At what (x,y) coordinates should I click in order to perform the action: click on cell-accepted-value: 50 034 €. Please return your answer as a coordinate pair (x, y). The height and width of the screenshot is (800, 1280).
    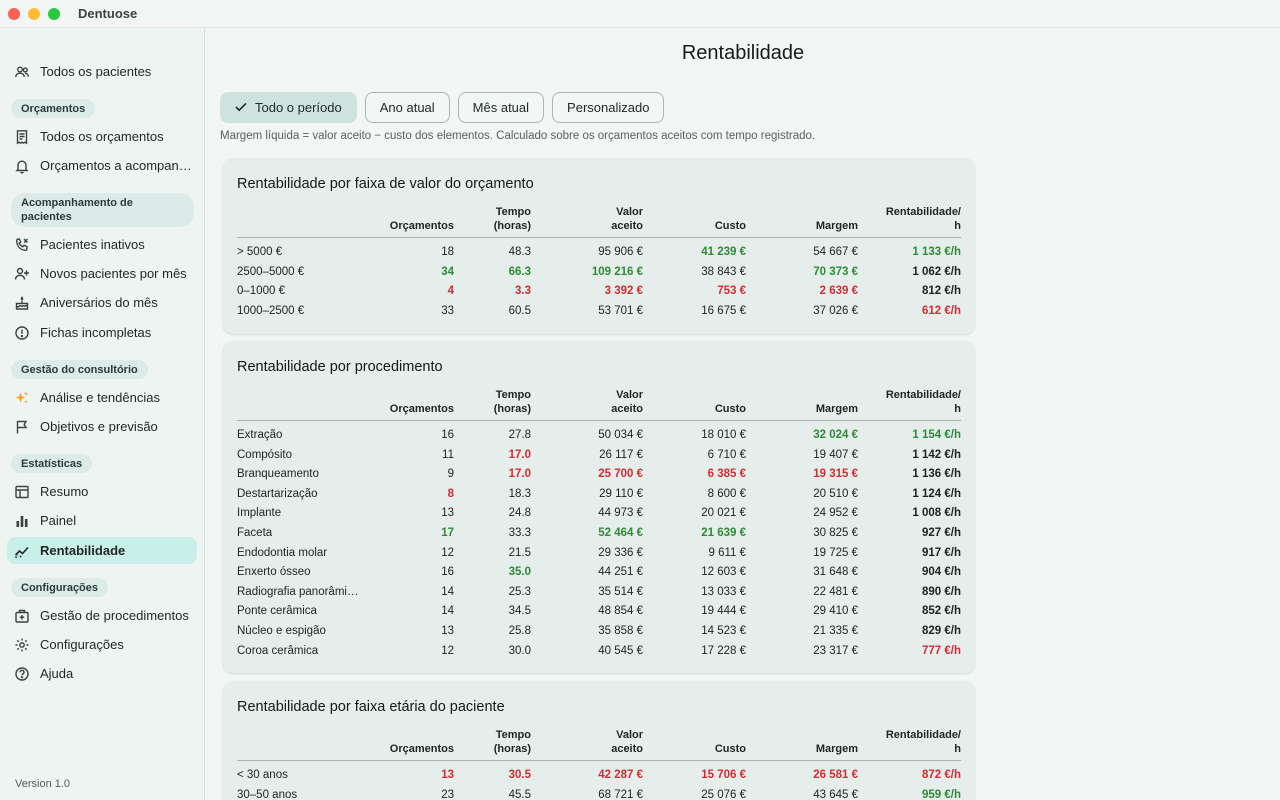
    Looking at the image, I should click on (620, 435).